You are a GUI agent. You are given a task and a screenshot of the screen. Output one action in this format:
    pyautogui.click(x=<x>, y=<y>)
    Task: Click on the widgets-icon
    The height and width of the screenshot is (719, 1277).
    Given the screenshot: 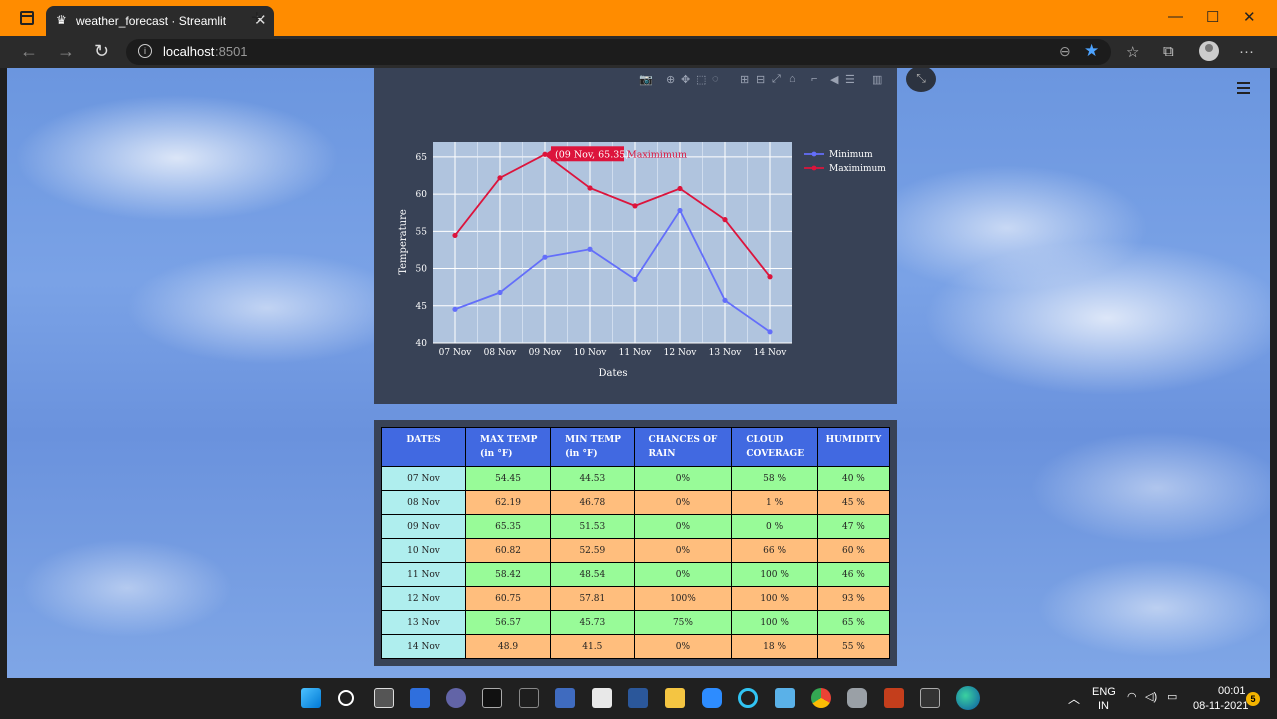 What is the action you would take?
    pyautogui.click(x=420, y=698)
    